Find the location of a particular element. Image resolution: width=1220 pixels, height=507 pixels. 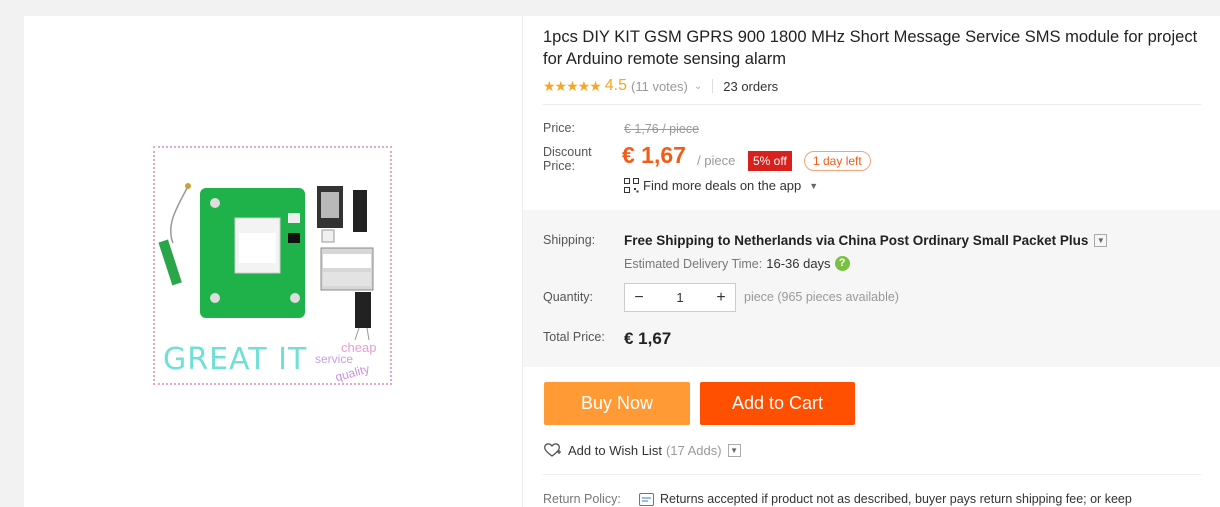

rating-row: ★★★★★ 4.5 (11 votes) ⌄ 23 orders is located at coordinates (660, 86).